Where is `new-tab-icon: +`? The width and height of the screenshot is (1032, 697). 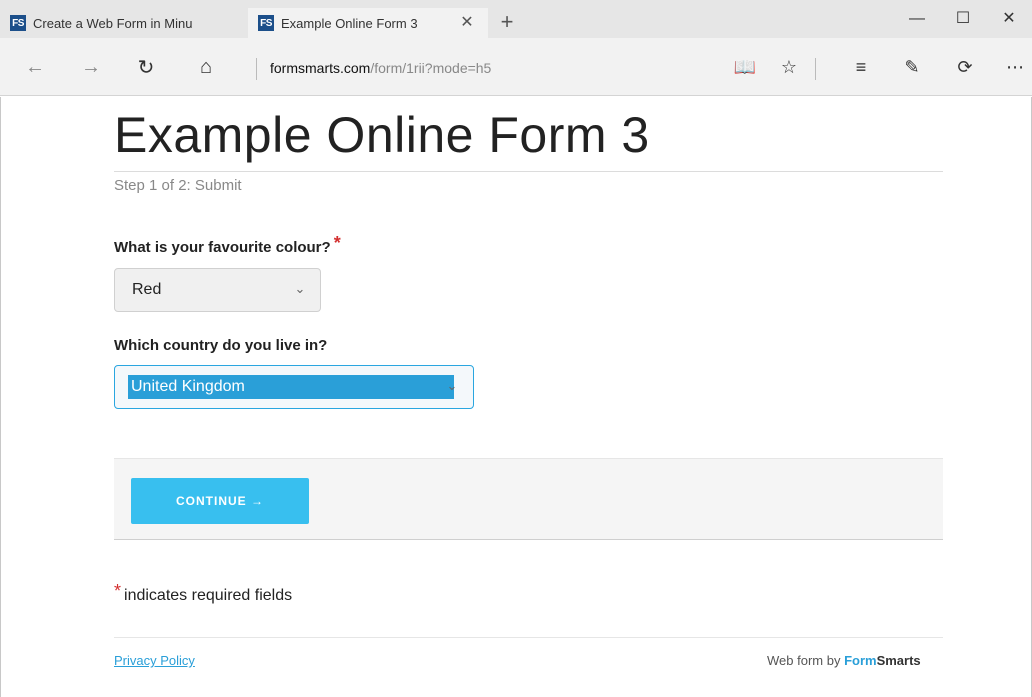
new-tab-icon: + is located at coordinates (507, 22).